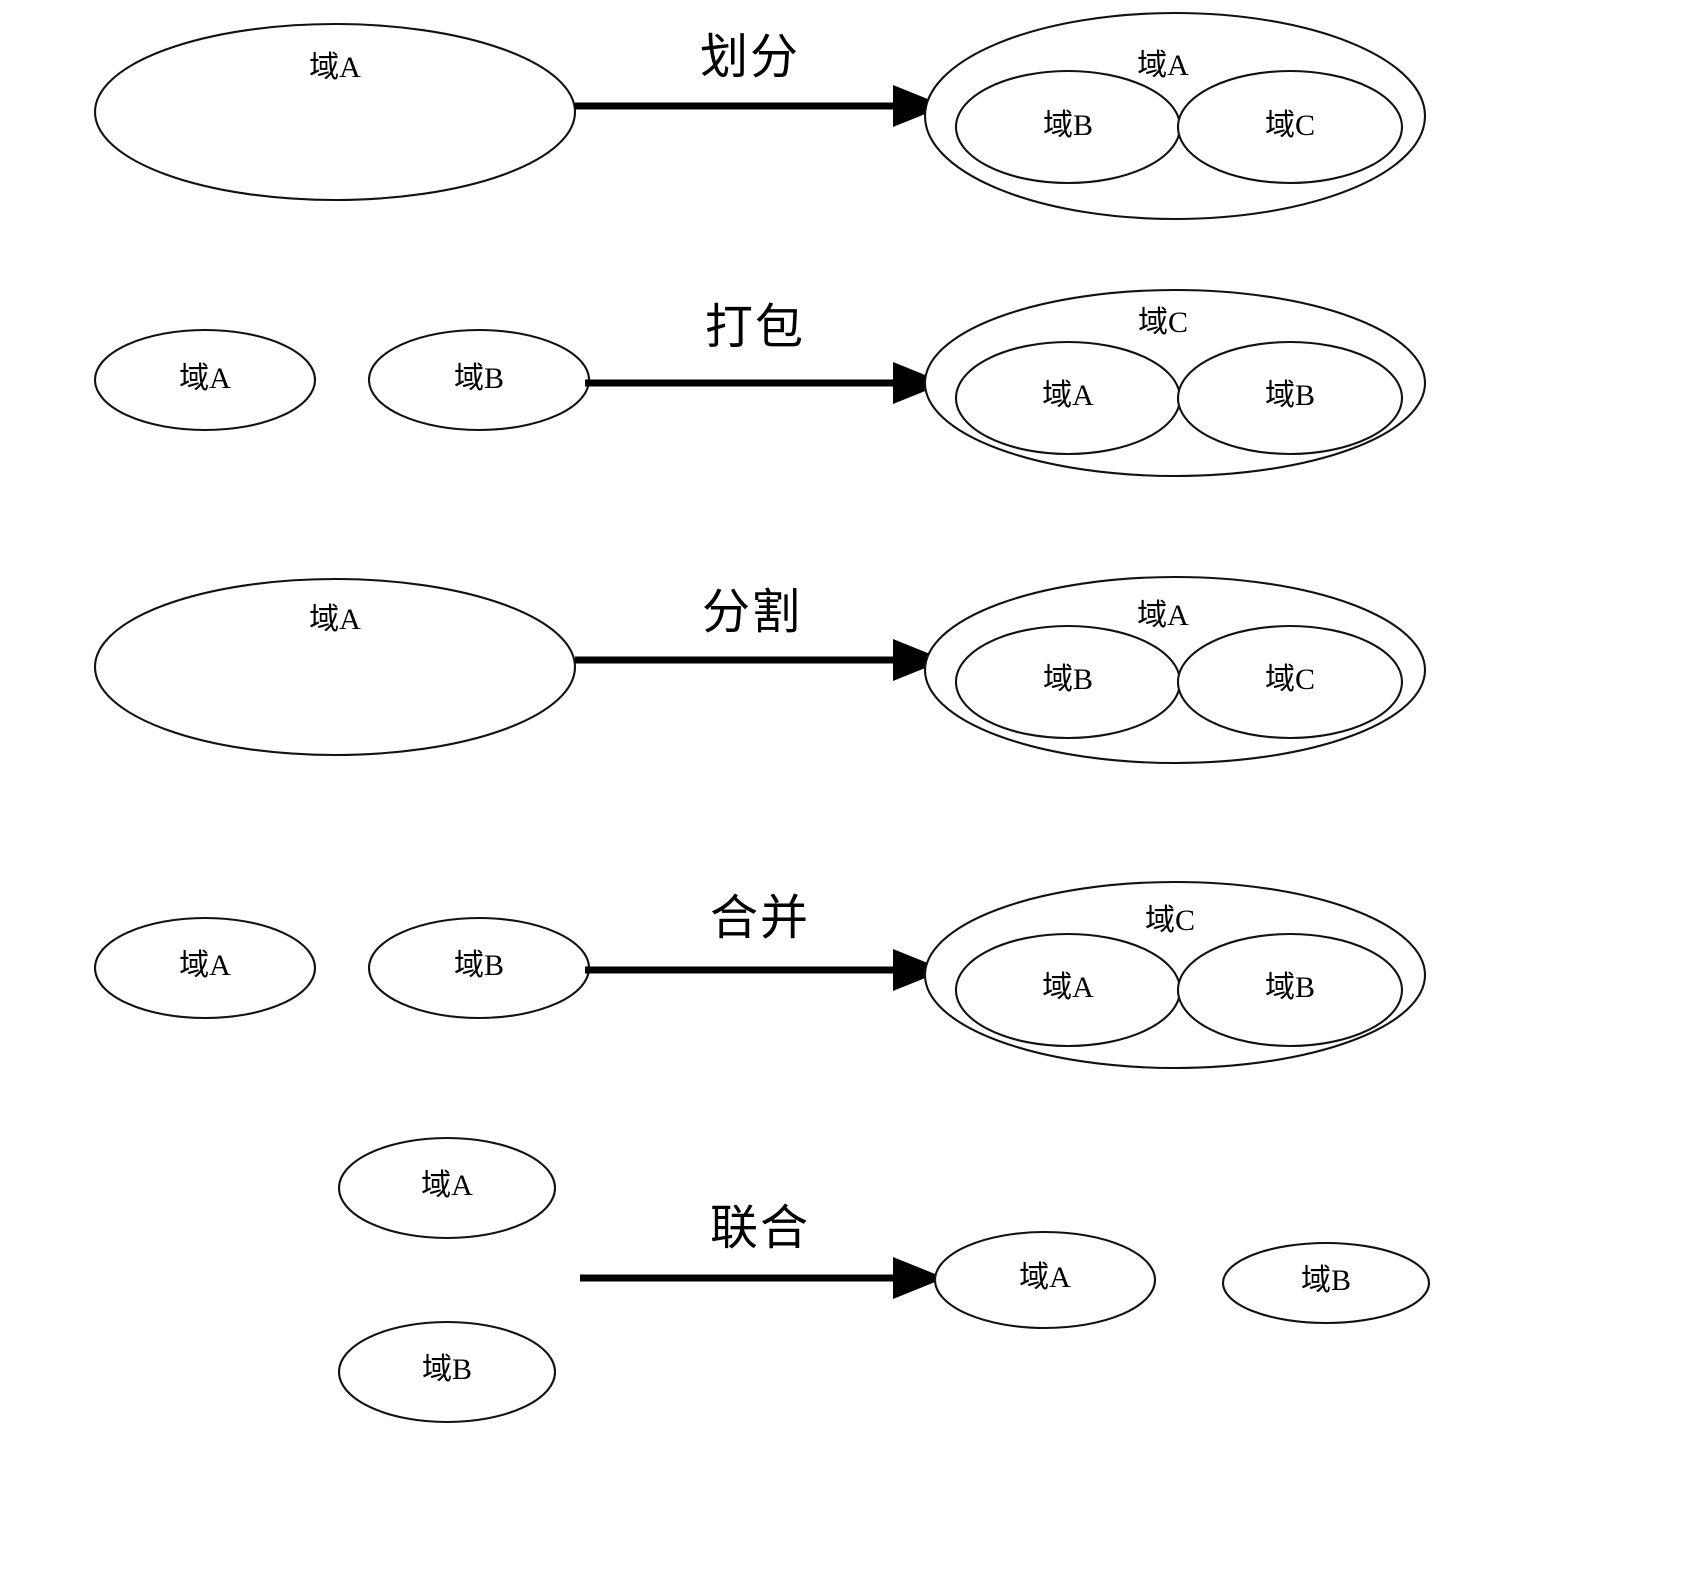  What do you see at coordinates (1290, 679) in the screenshot?
I see `label-r3-right-c: 域C` at bounding box center [1290, 679].